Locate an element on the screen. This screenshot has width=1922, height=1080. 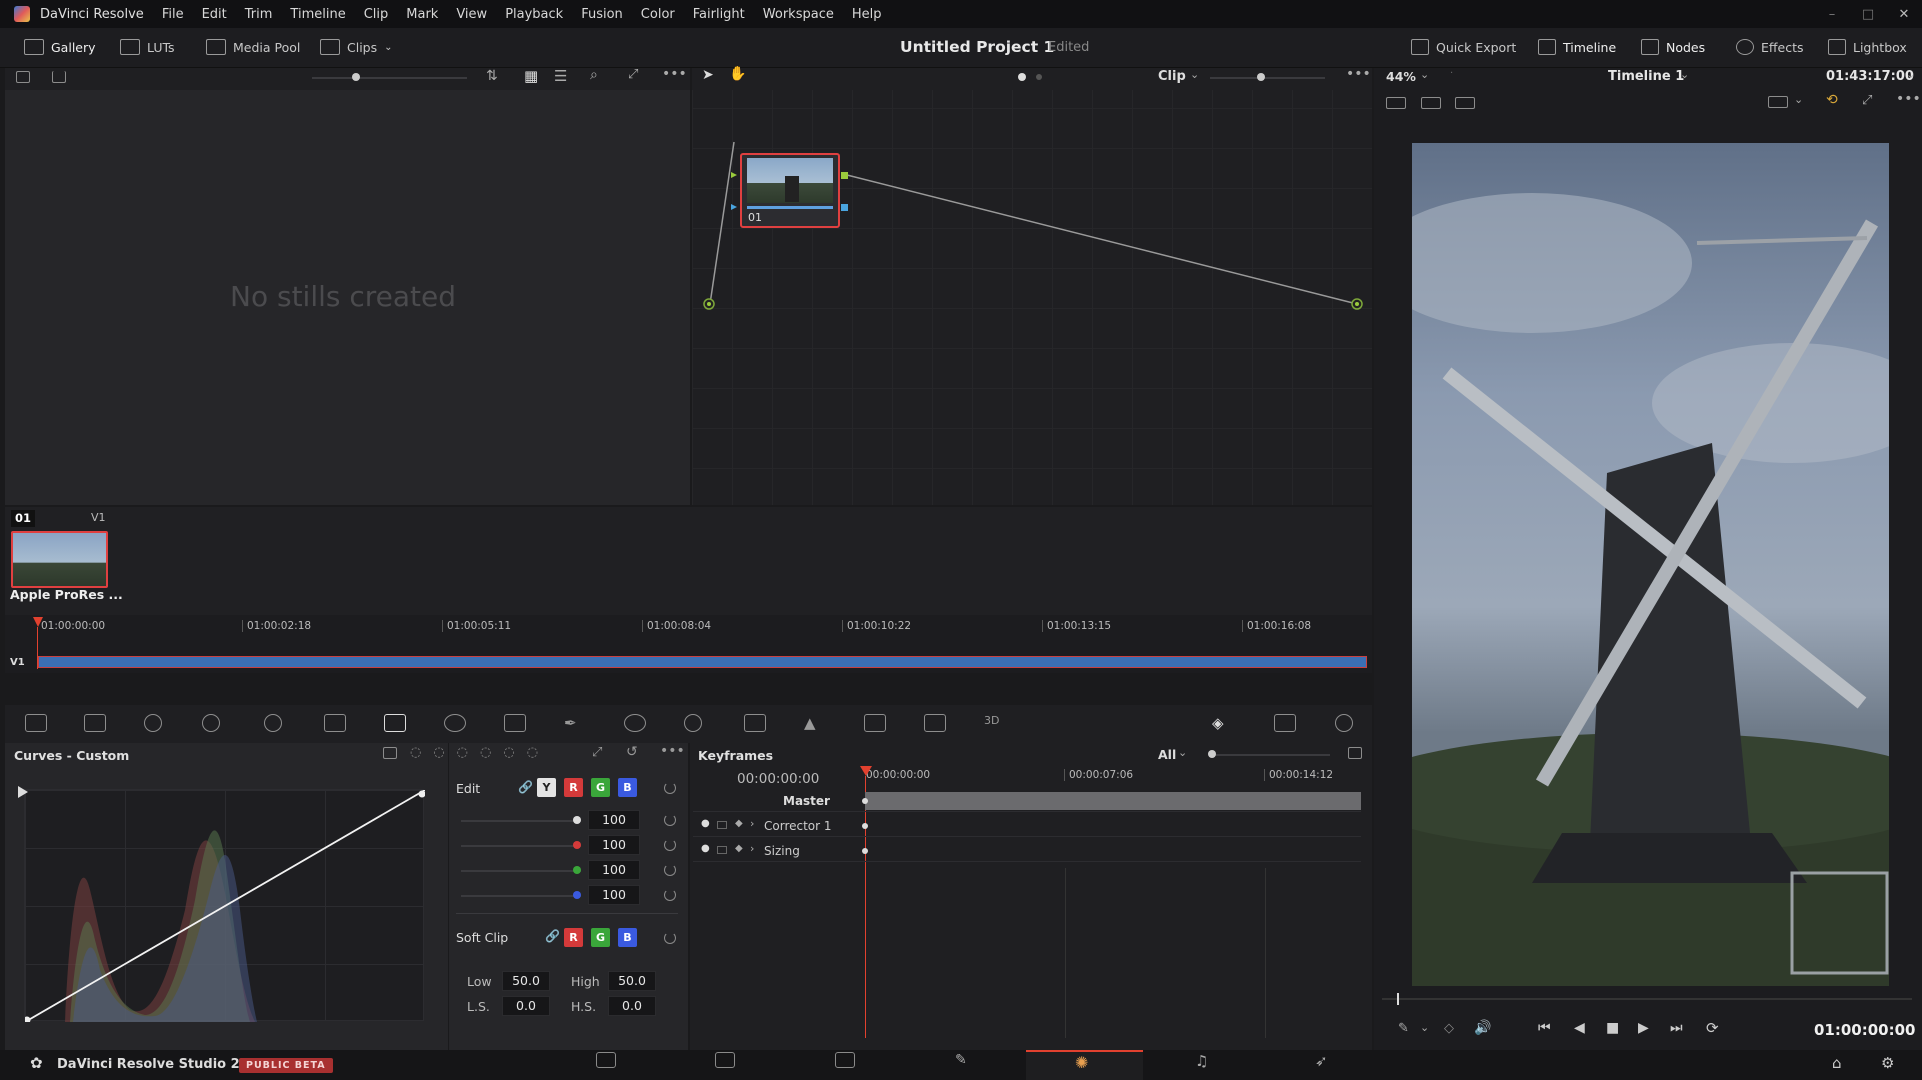
scopes-icon is located at coordinates (1285, 723).